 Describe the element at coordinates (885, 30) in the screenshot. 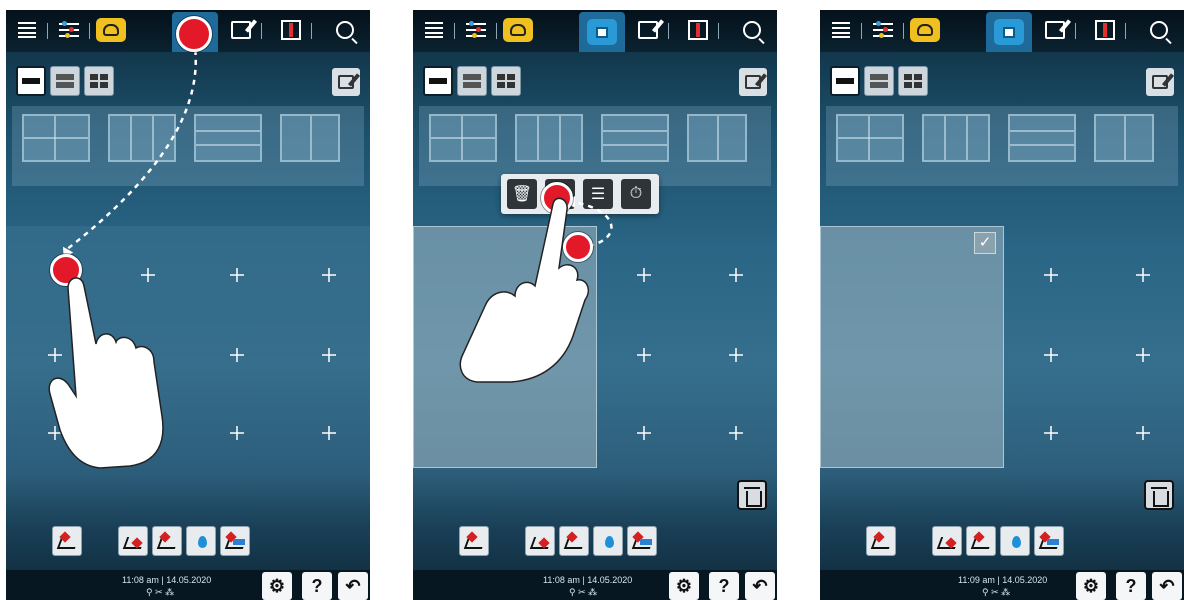

I see `adjust-icon` at that location.